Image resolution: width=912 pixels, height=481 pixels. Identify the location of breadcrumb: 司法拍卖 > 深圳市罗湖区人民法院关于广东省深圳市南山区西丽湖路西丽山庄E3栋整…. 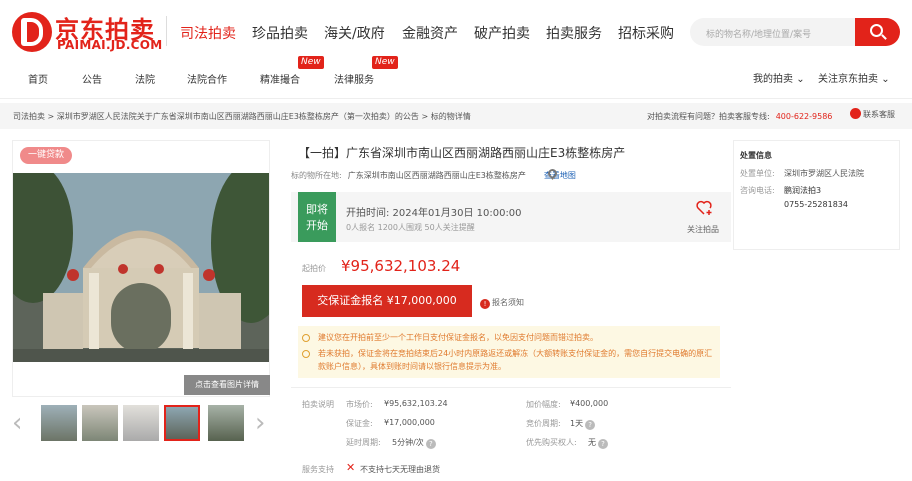
(242, 116).